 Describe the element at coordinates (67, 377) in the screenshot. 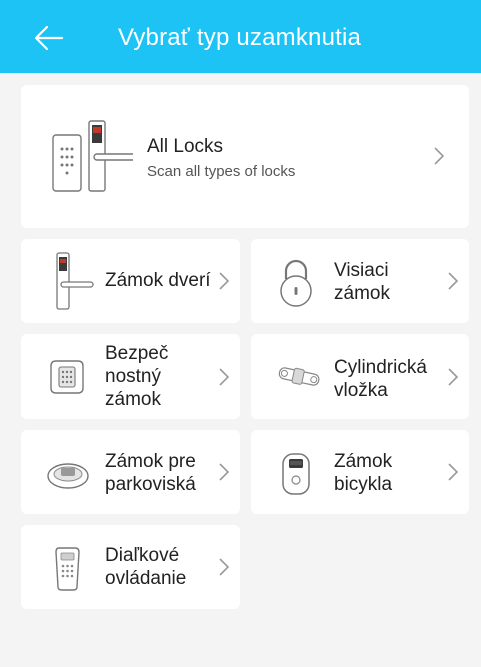

I see `safe-lock-icon` at that location.